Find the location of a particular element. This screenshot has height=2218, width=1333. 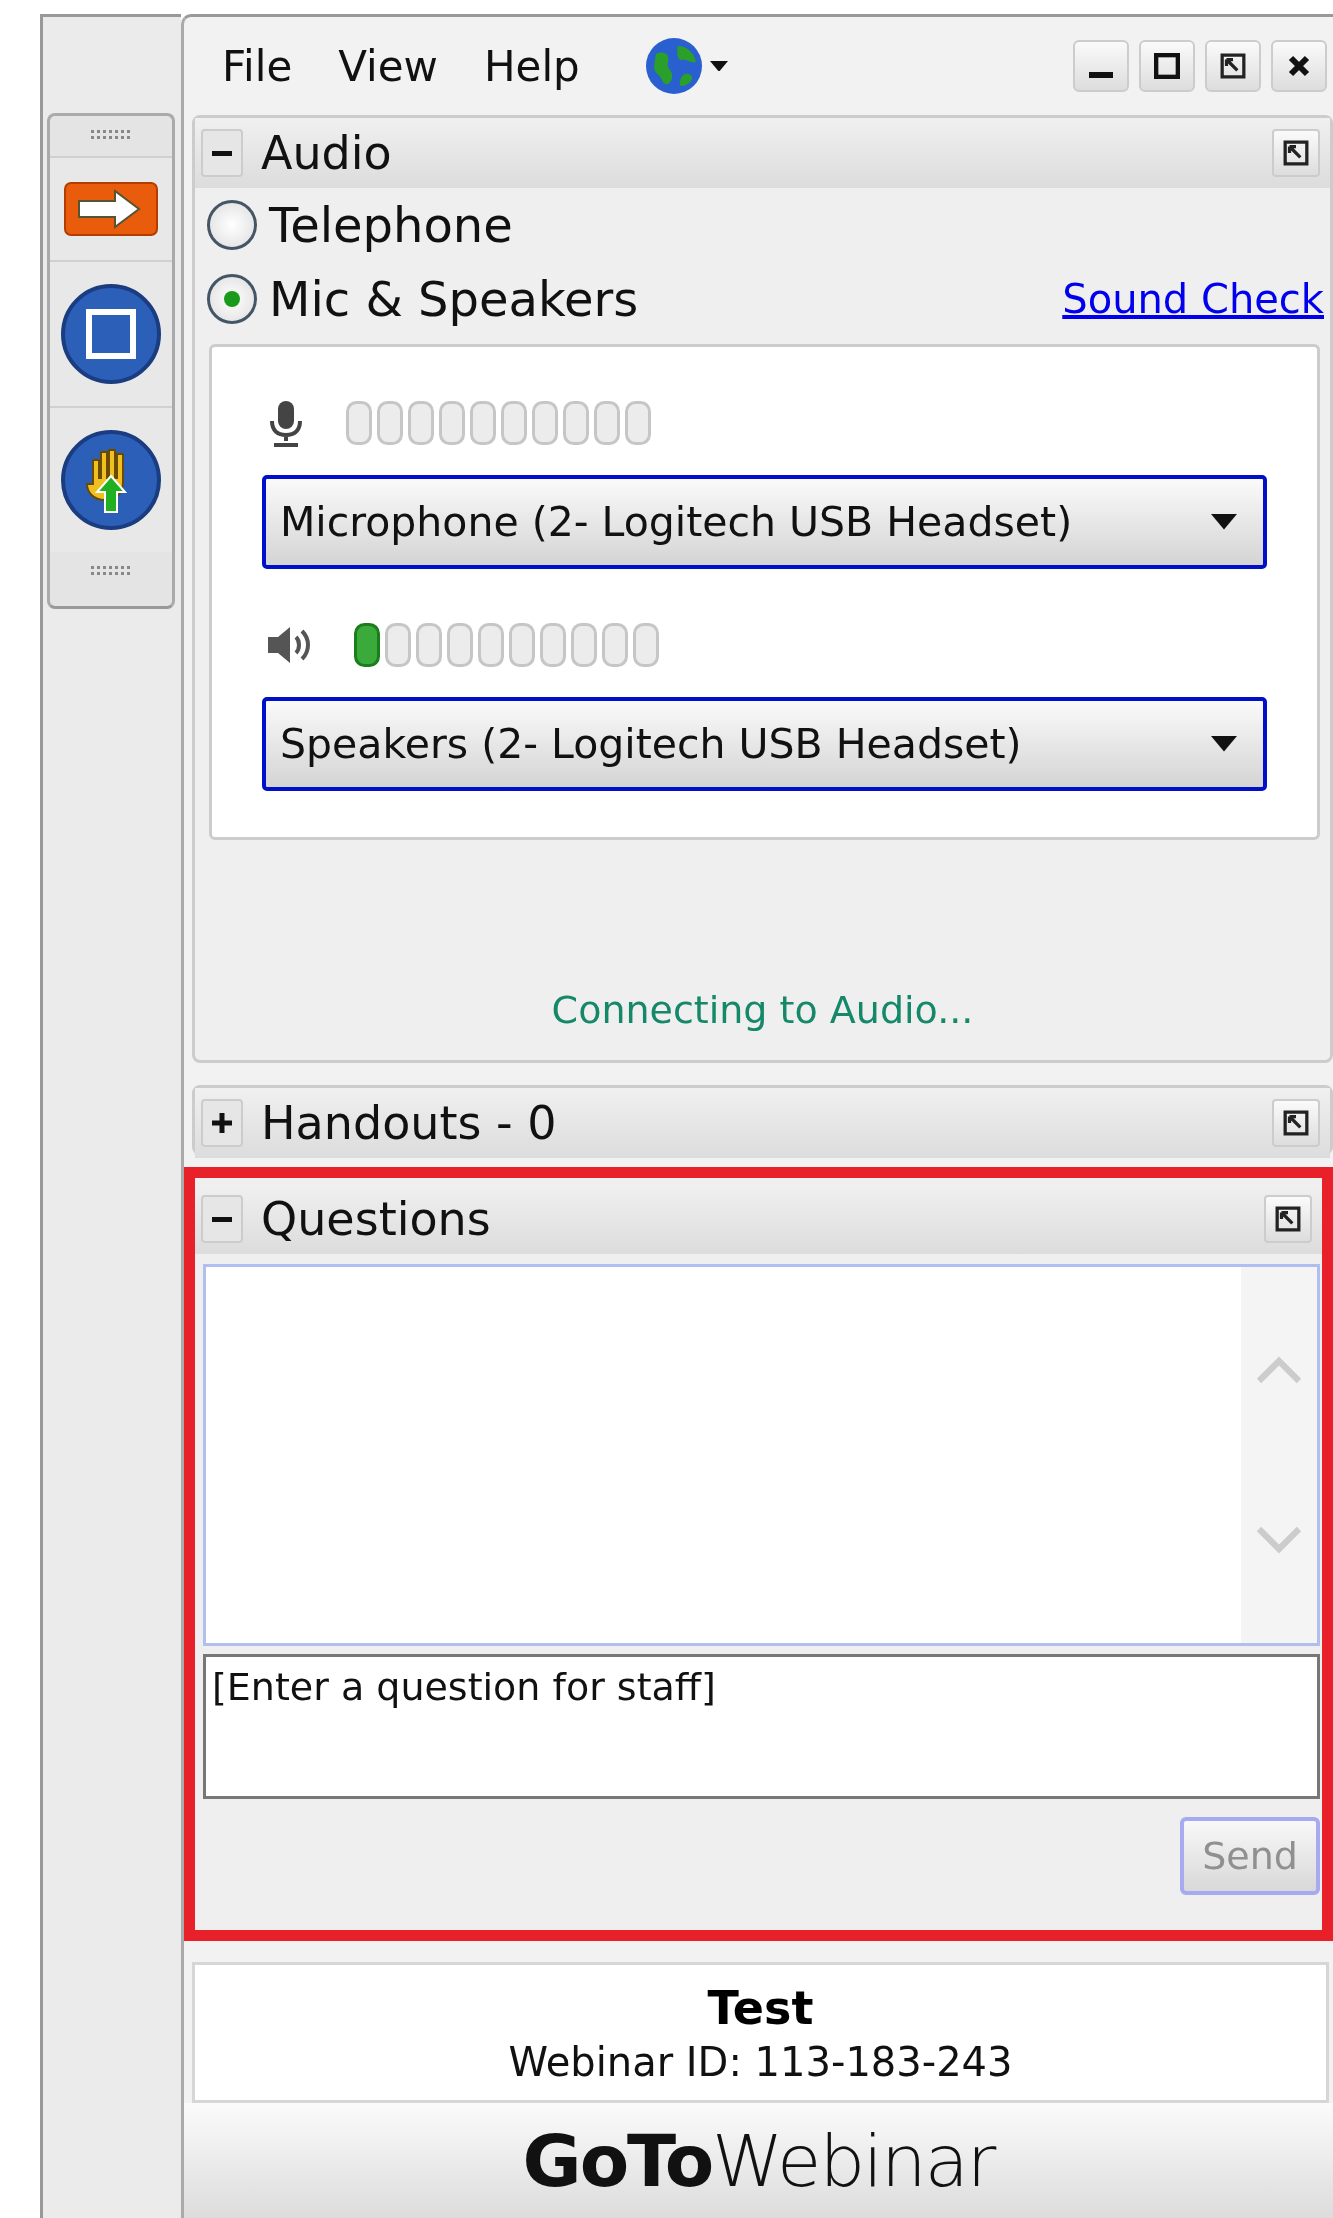

hand-icon is located at coordinates (111, 480).